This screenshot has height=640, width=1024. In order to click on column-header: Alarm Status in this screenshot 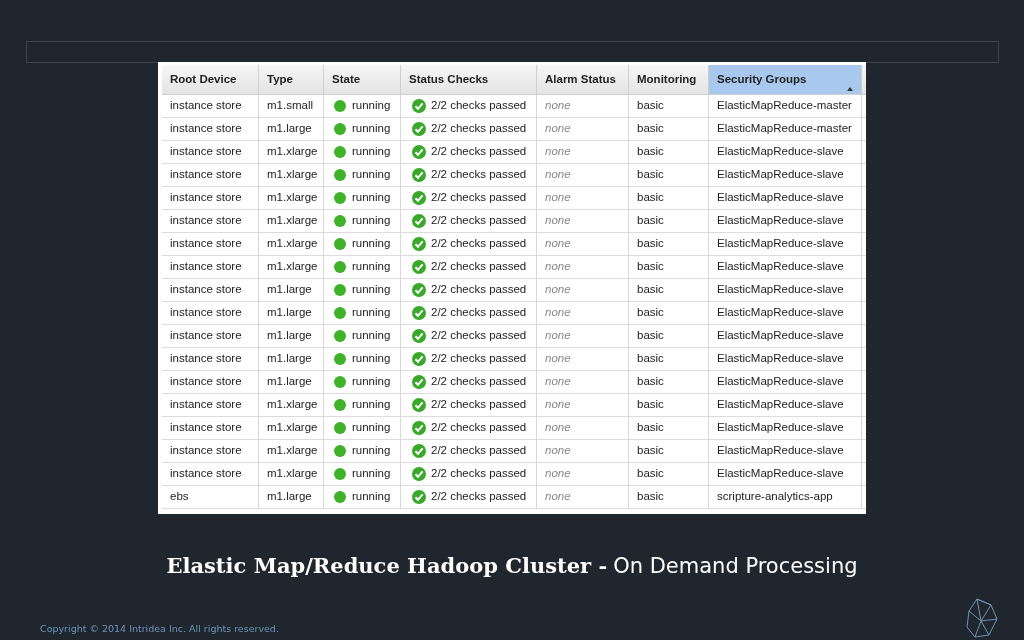, I will do `click(583, 79)`.